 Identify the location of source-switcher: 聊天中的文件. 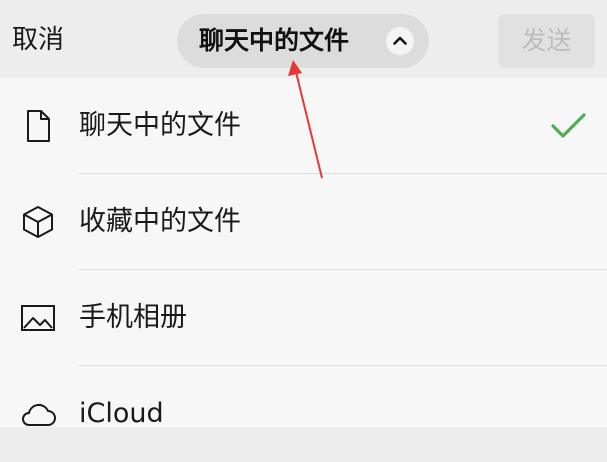
(303, 41).